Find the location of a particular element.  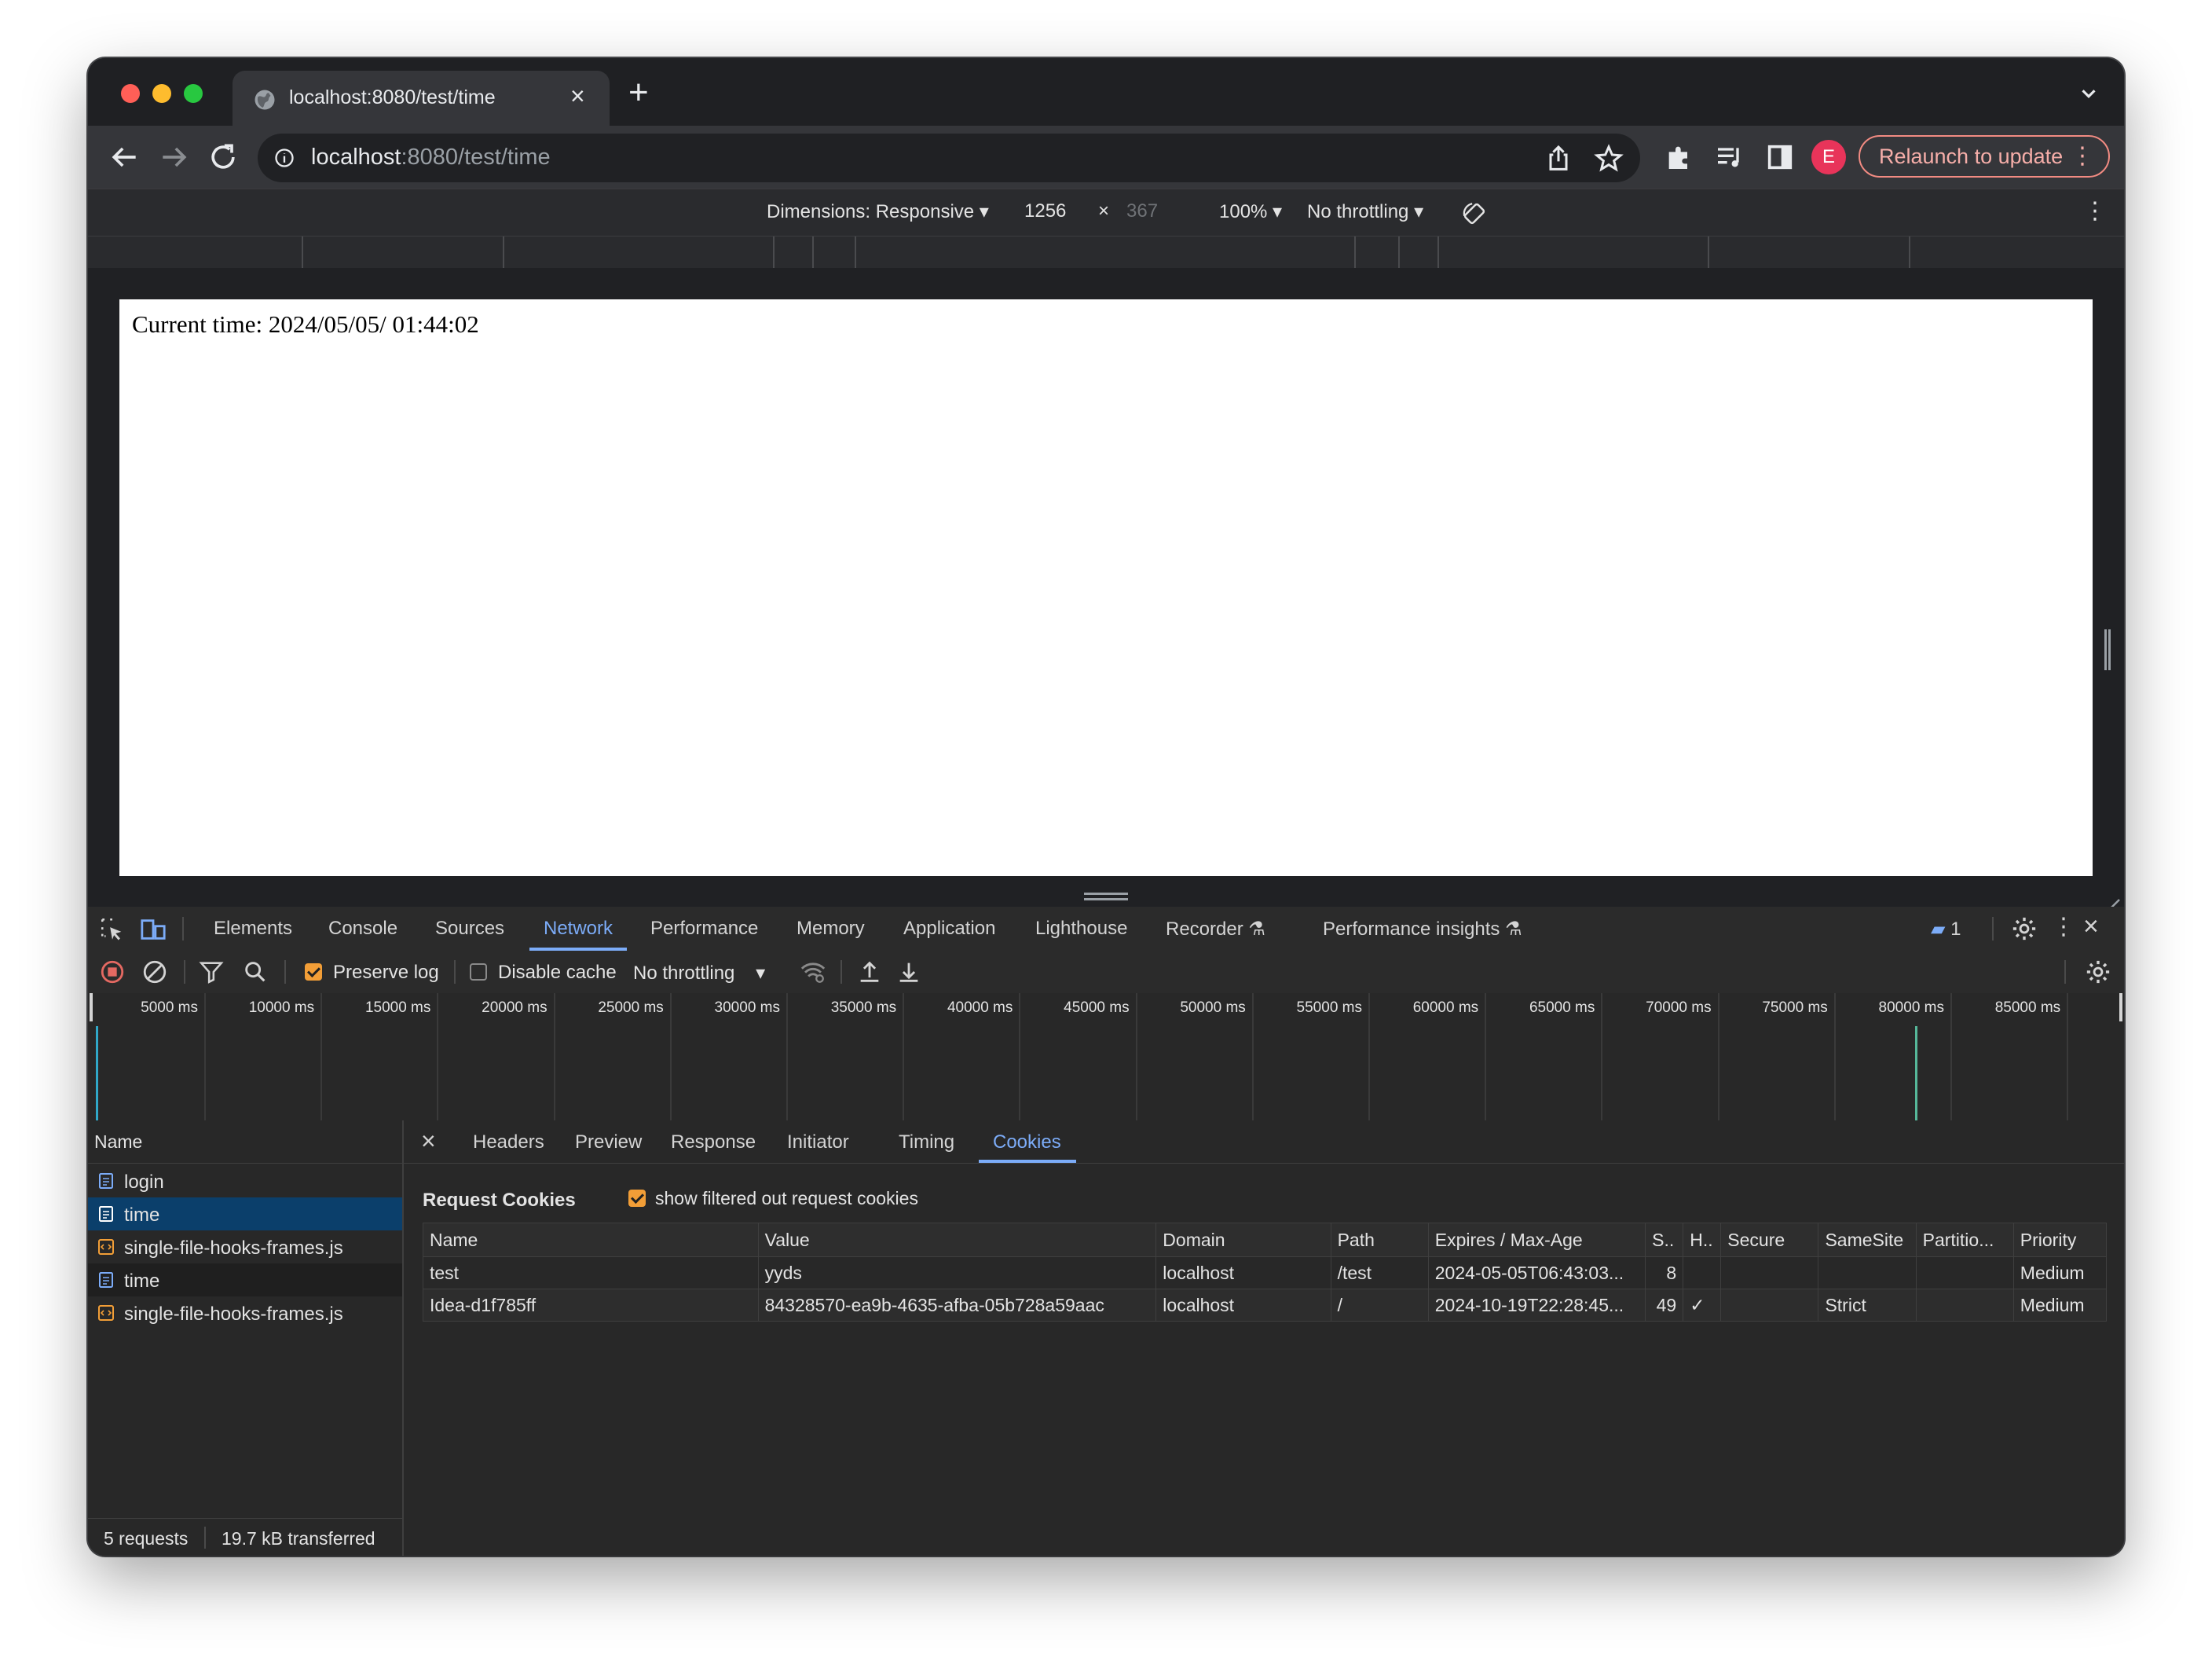

tab-console: Console is located at coordinates (363, 929).